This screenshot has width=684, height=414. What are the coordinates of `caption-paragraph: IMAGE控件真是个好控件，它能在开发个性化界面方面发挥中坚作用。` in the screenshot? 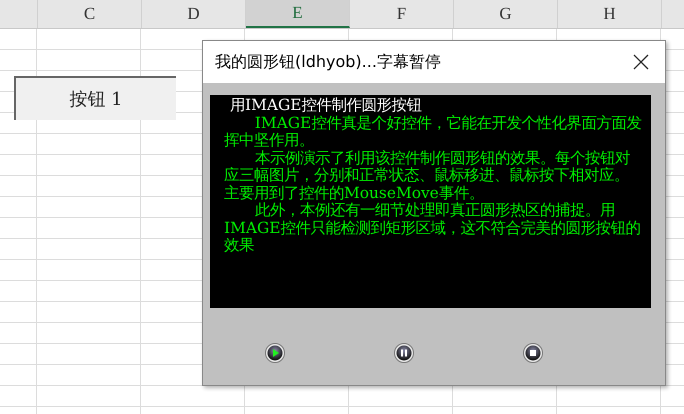 It's located at (433, 132).